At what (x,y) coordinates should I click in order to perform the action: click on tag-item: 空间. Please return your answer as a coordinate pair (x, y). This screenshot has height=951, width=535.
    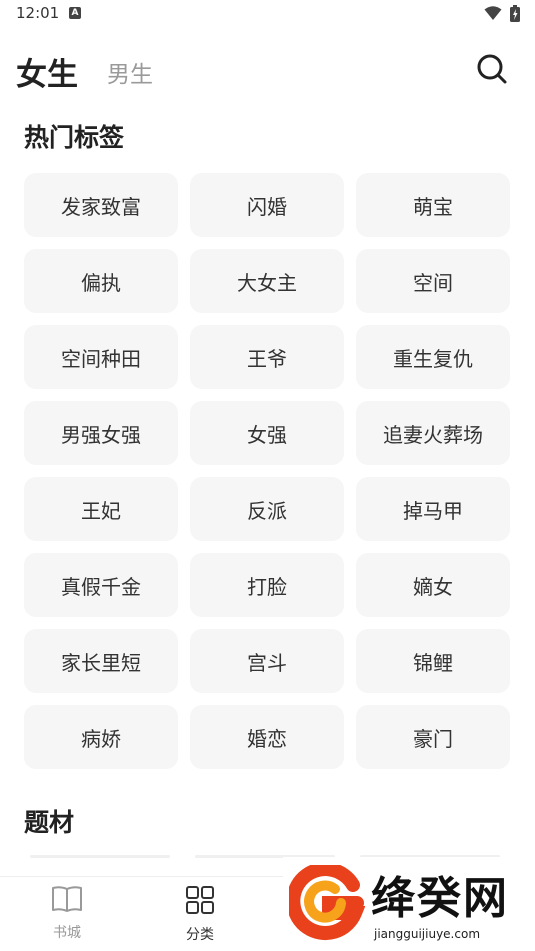
    Looking at the image, I should click on (433, 281).